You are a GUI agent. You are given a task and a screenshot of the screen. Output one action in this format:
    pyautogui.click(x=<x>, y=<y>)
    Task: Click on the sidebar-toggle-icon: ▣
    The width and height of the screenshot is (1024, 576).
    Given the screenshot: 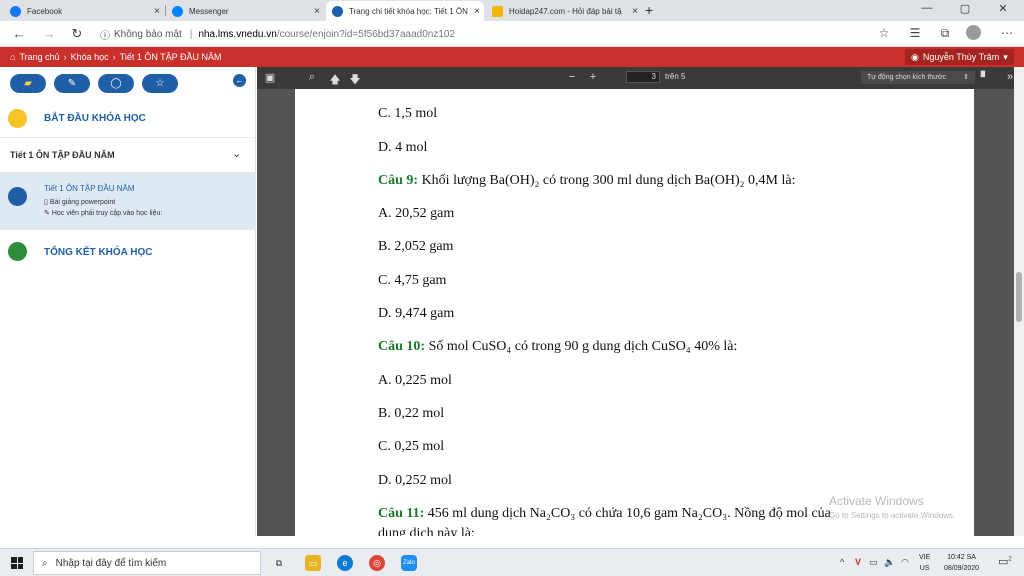 What is the action you would take?
    pyautogui.click(x=270, y=77)
    